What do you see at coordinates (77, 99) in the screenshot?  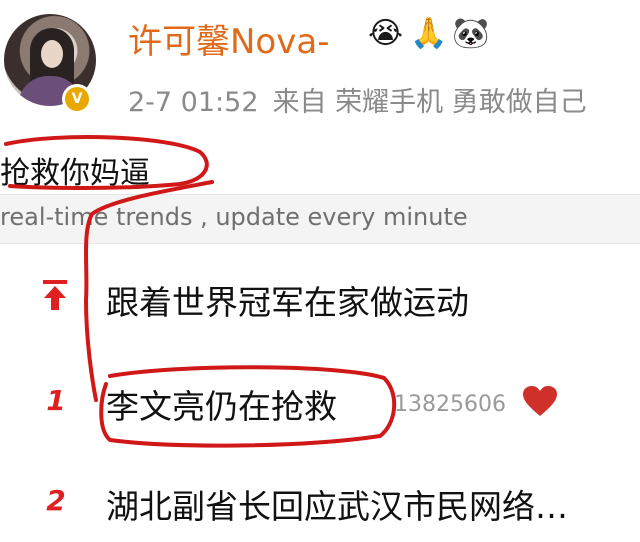 I see `verified-badge-icon: V` at bounding box center [77, 99].